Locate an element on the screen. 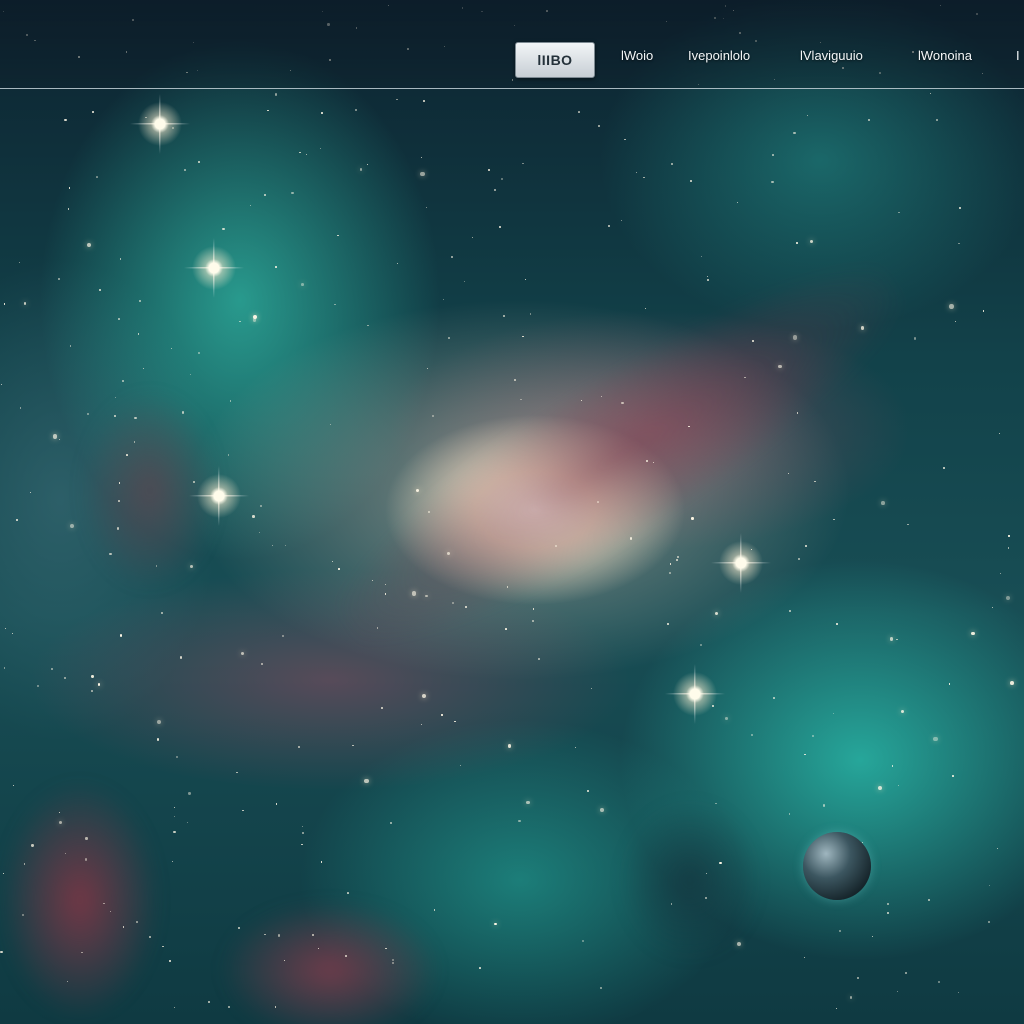 This screenshot has width=1024, height=1024. nav-link-5-partial: I is located at coordinates (1020, 56).